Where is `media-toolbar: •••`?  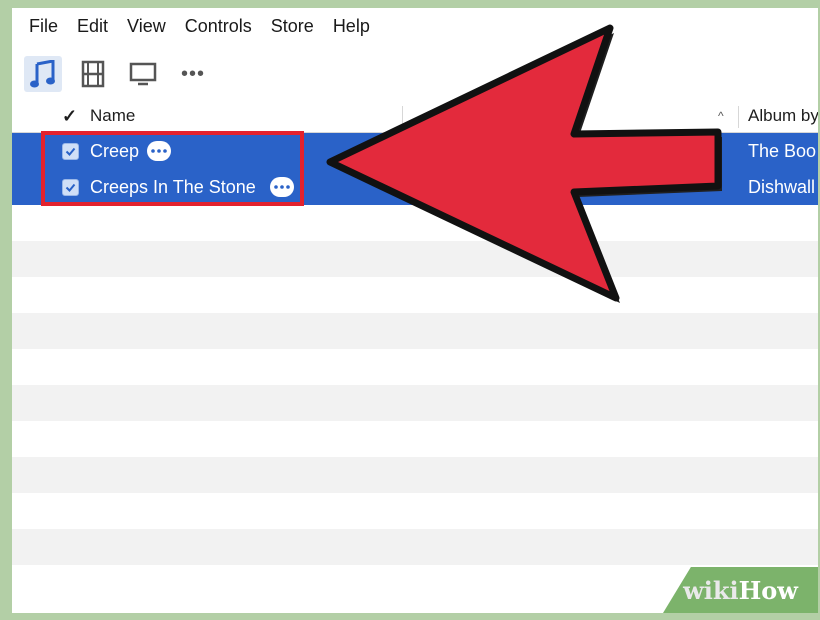
media-toolbar: ••• is located at coordinates (415, 74).